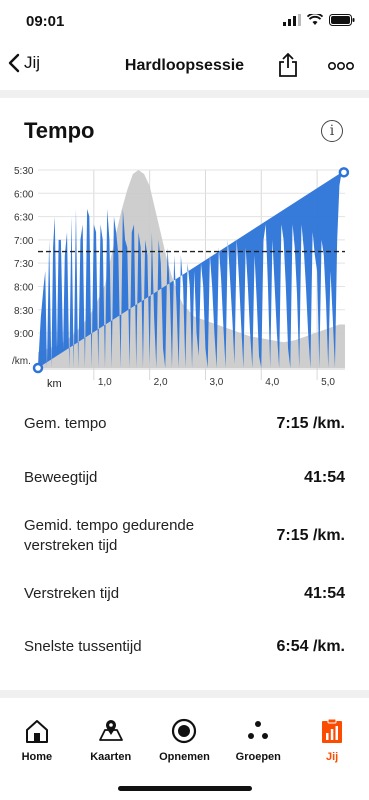 Image resolution: width=369 pixels, height=800 pixels. Describe the element at coordinates (65, 423) in the screenshot. I see `stat-label: Gem. tempo` at that location.